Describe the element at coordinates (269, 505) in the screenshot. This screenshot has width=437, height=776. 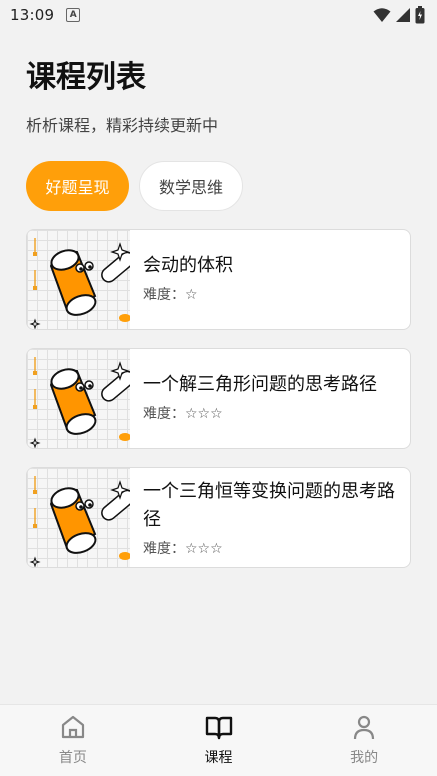
I see `course-title: 一个三角恒等变换问题的思考路径` at that location.